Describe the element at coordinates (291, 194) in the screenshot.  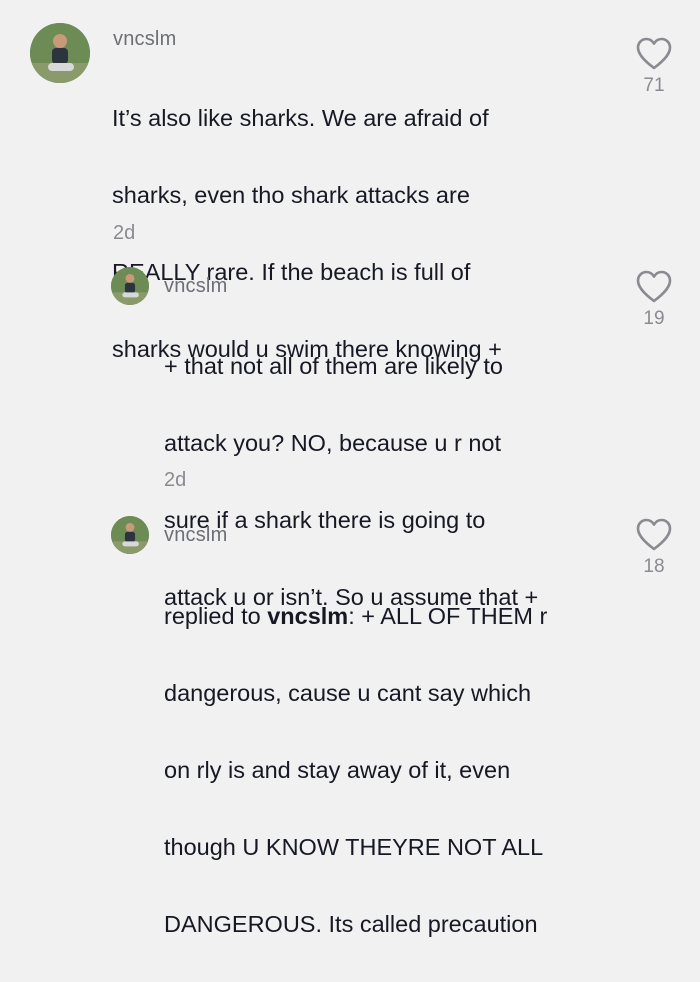
I see `comment-line: sharks, even tho shark attacks are` at that location.